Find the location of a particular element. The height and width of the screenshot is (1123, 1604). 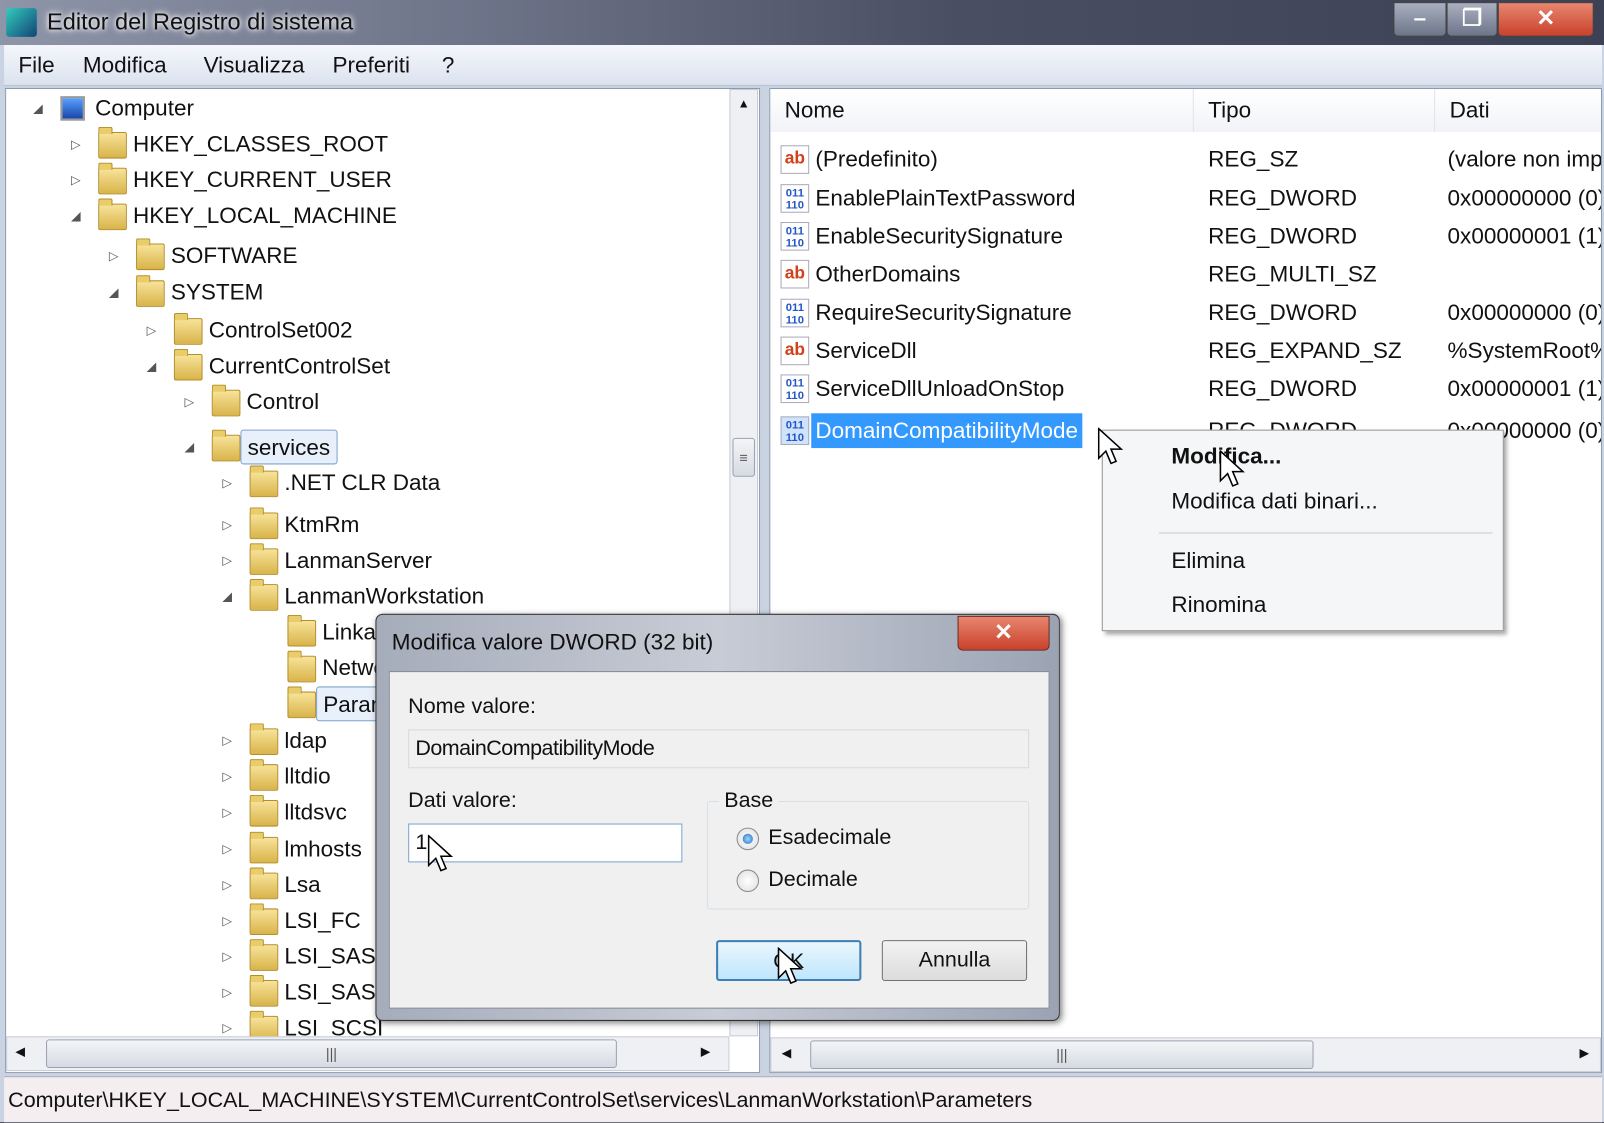

value-name: EnablePlainTextPassword is located at coordinates (945, 198).